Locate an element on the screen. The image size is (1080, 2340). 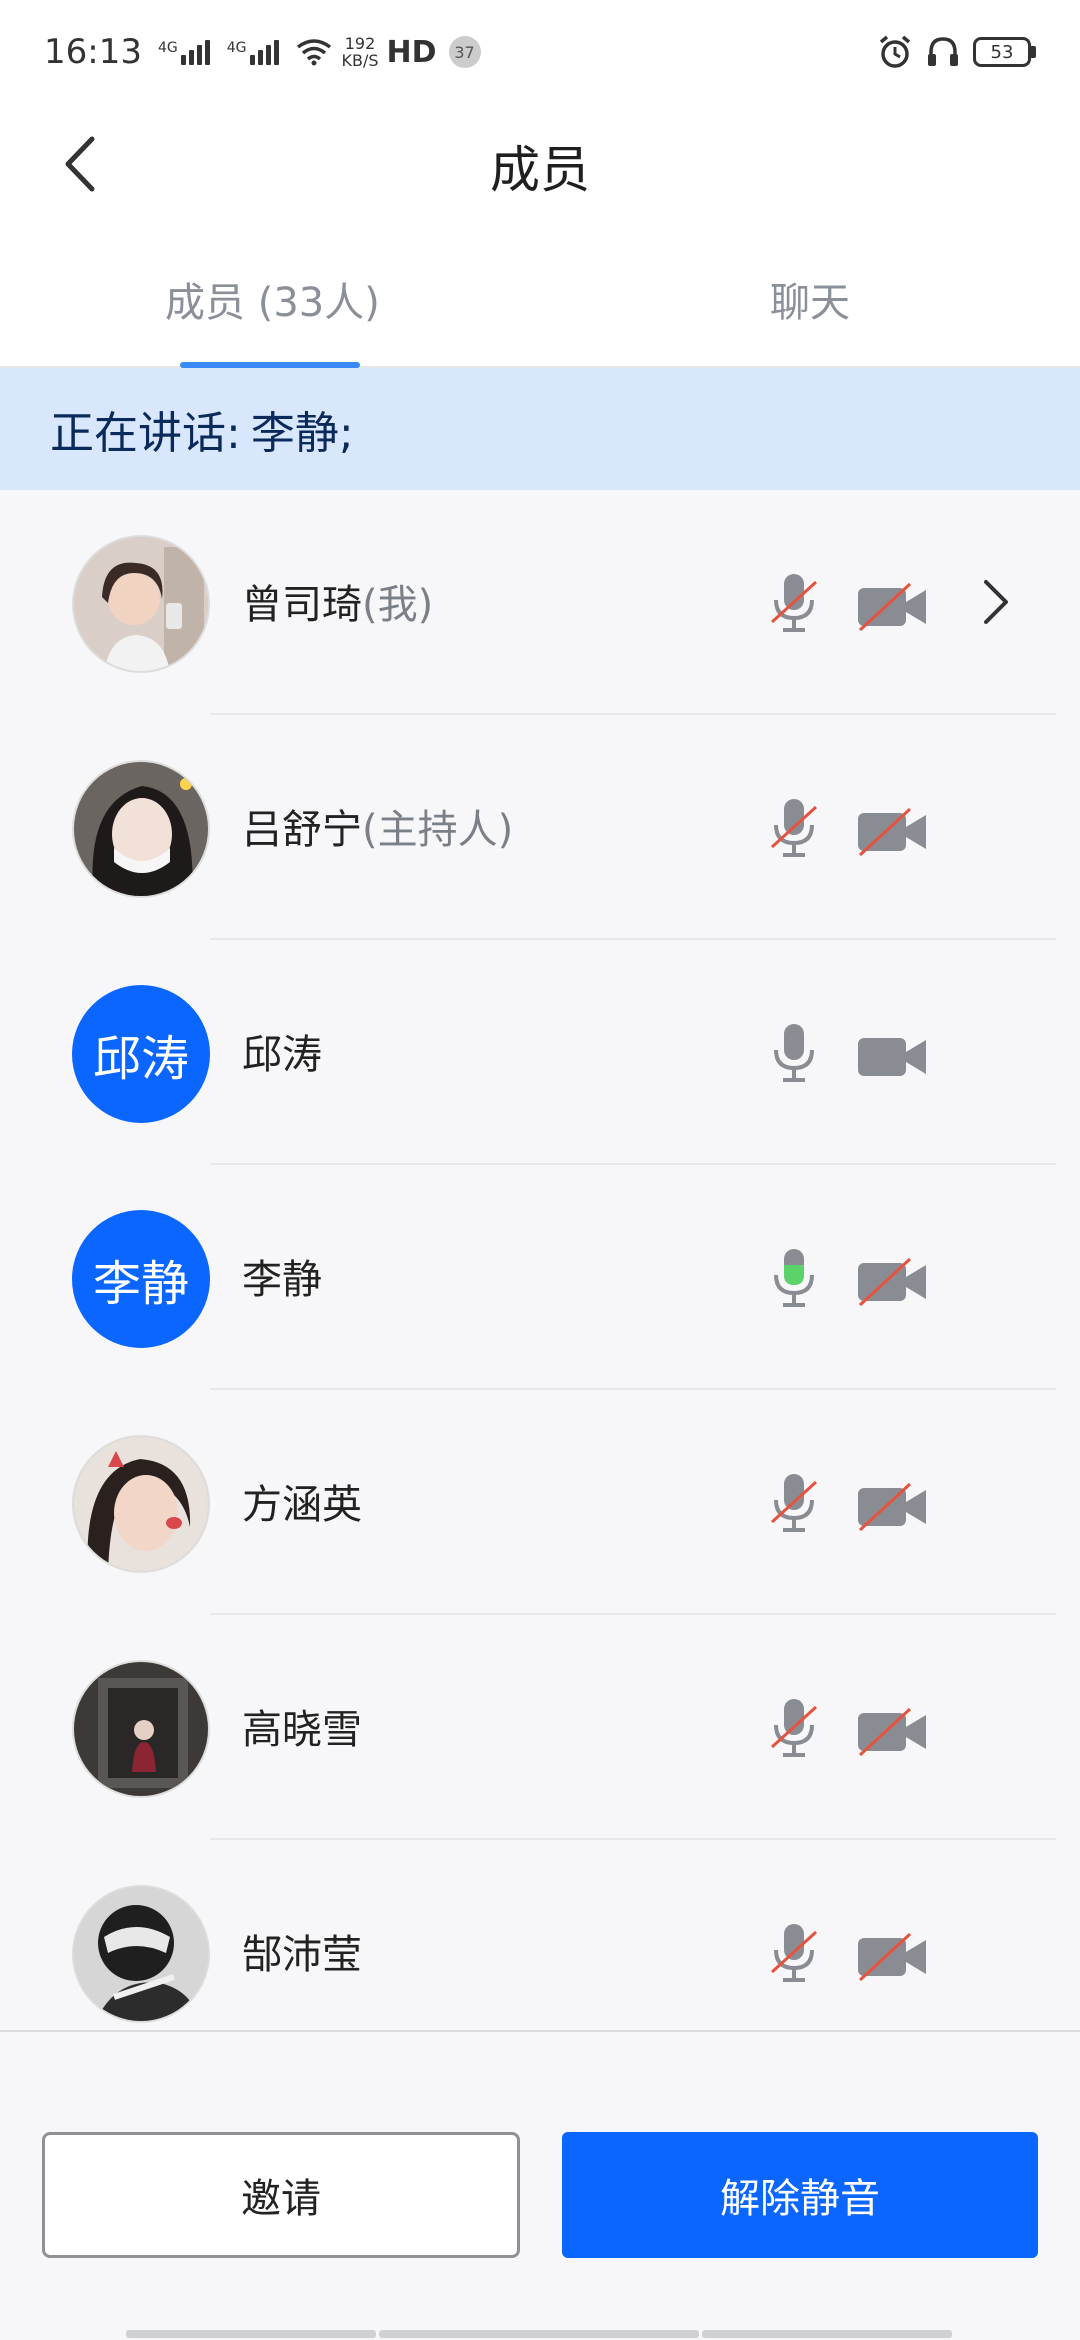
member-row: 吕舒宁(主持人) is located at coordinates (540, 827).